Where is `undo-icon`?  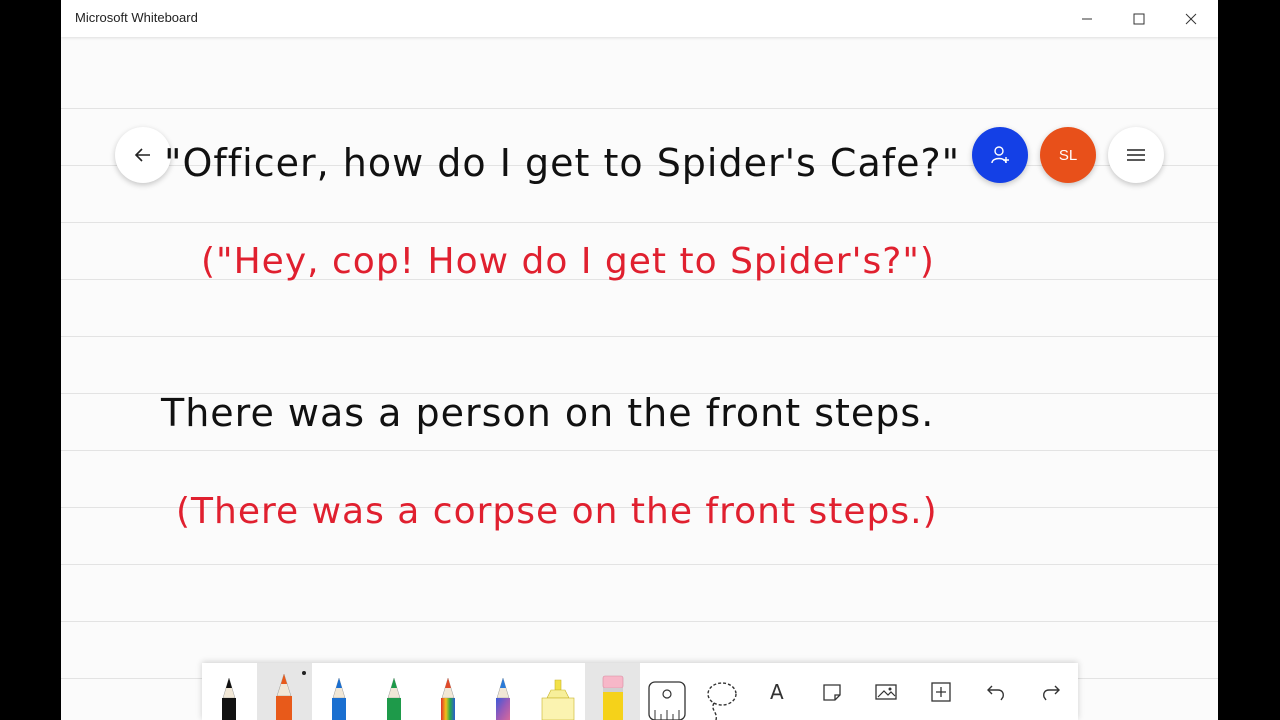
undo-icon is located at coordinates (995, 692).